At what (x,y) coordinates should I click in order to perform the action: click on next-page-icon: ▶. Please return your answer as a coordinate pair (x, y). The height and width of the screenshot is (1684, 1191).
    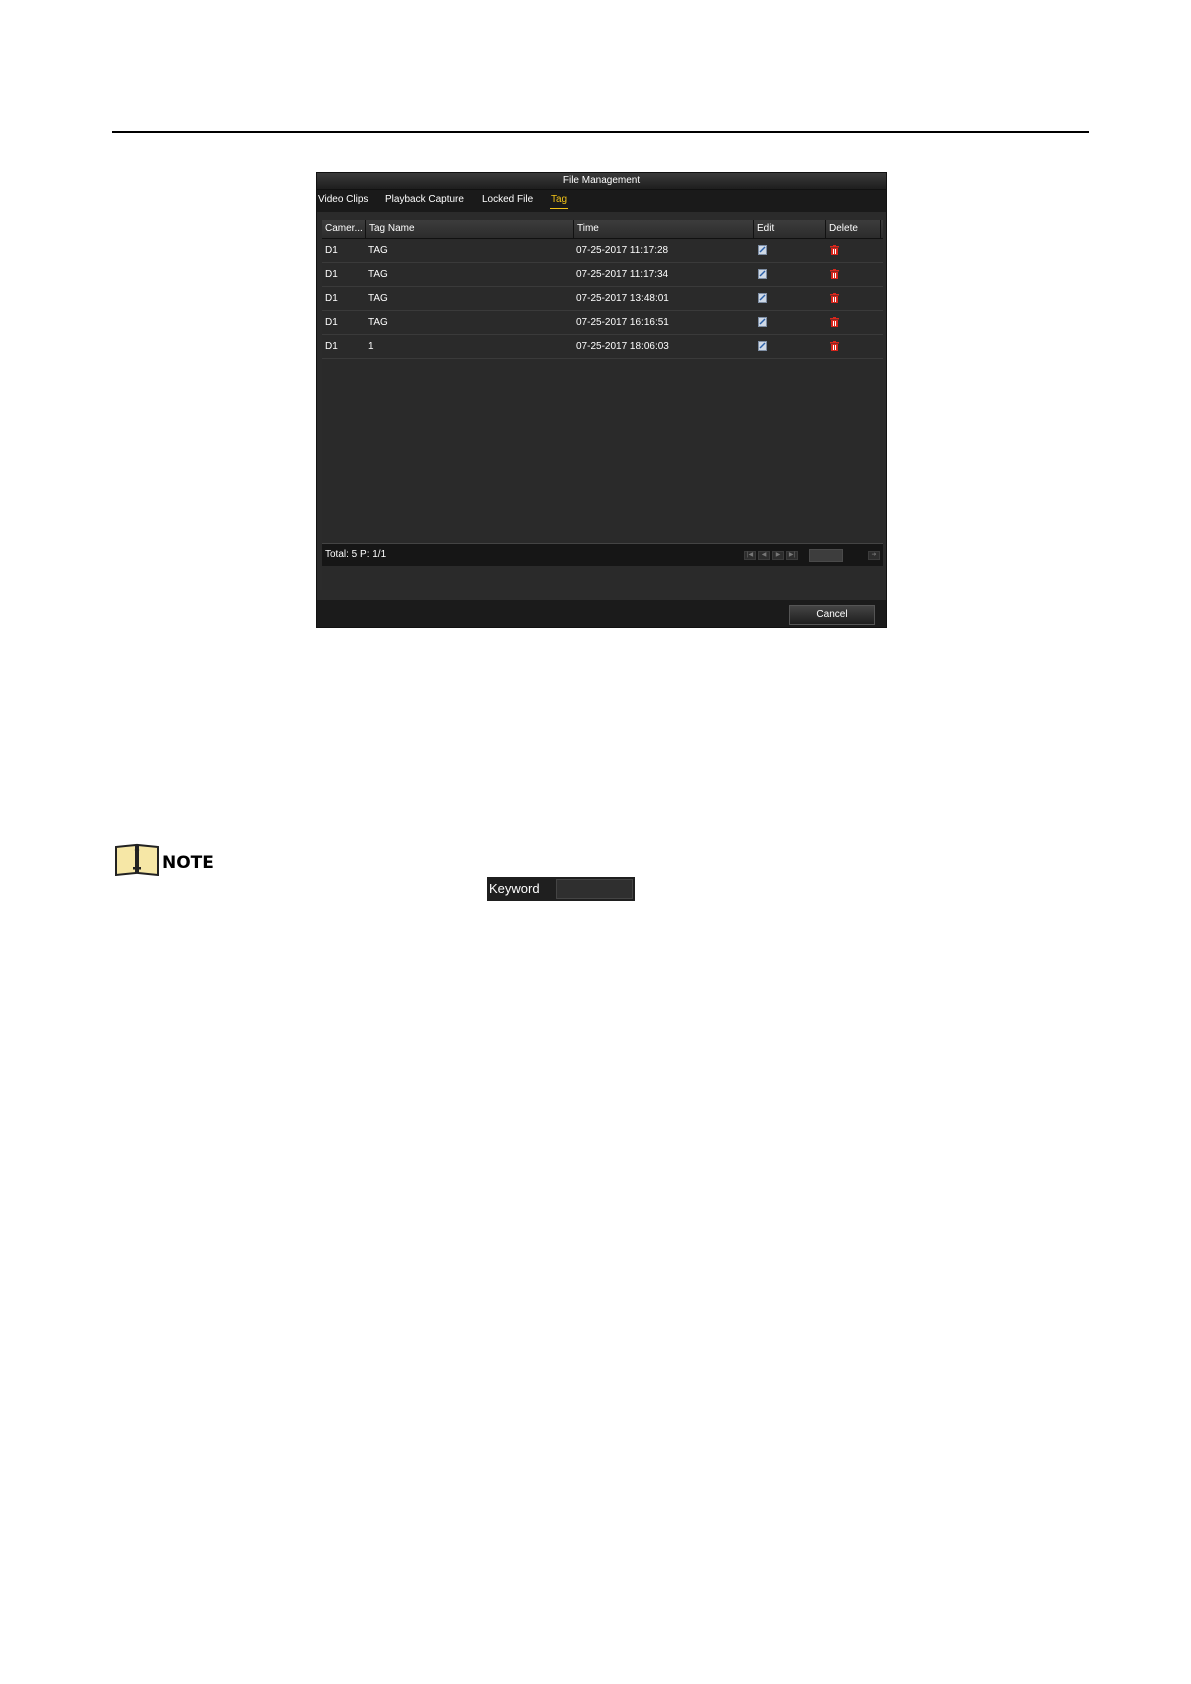
    Looking at the image, I should click on (778, 555).